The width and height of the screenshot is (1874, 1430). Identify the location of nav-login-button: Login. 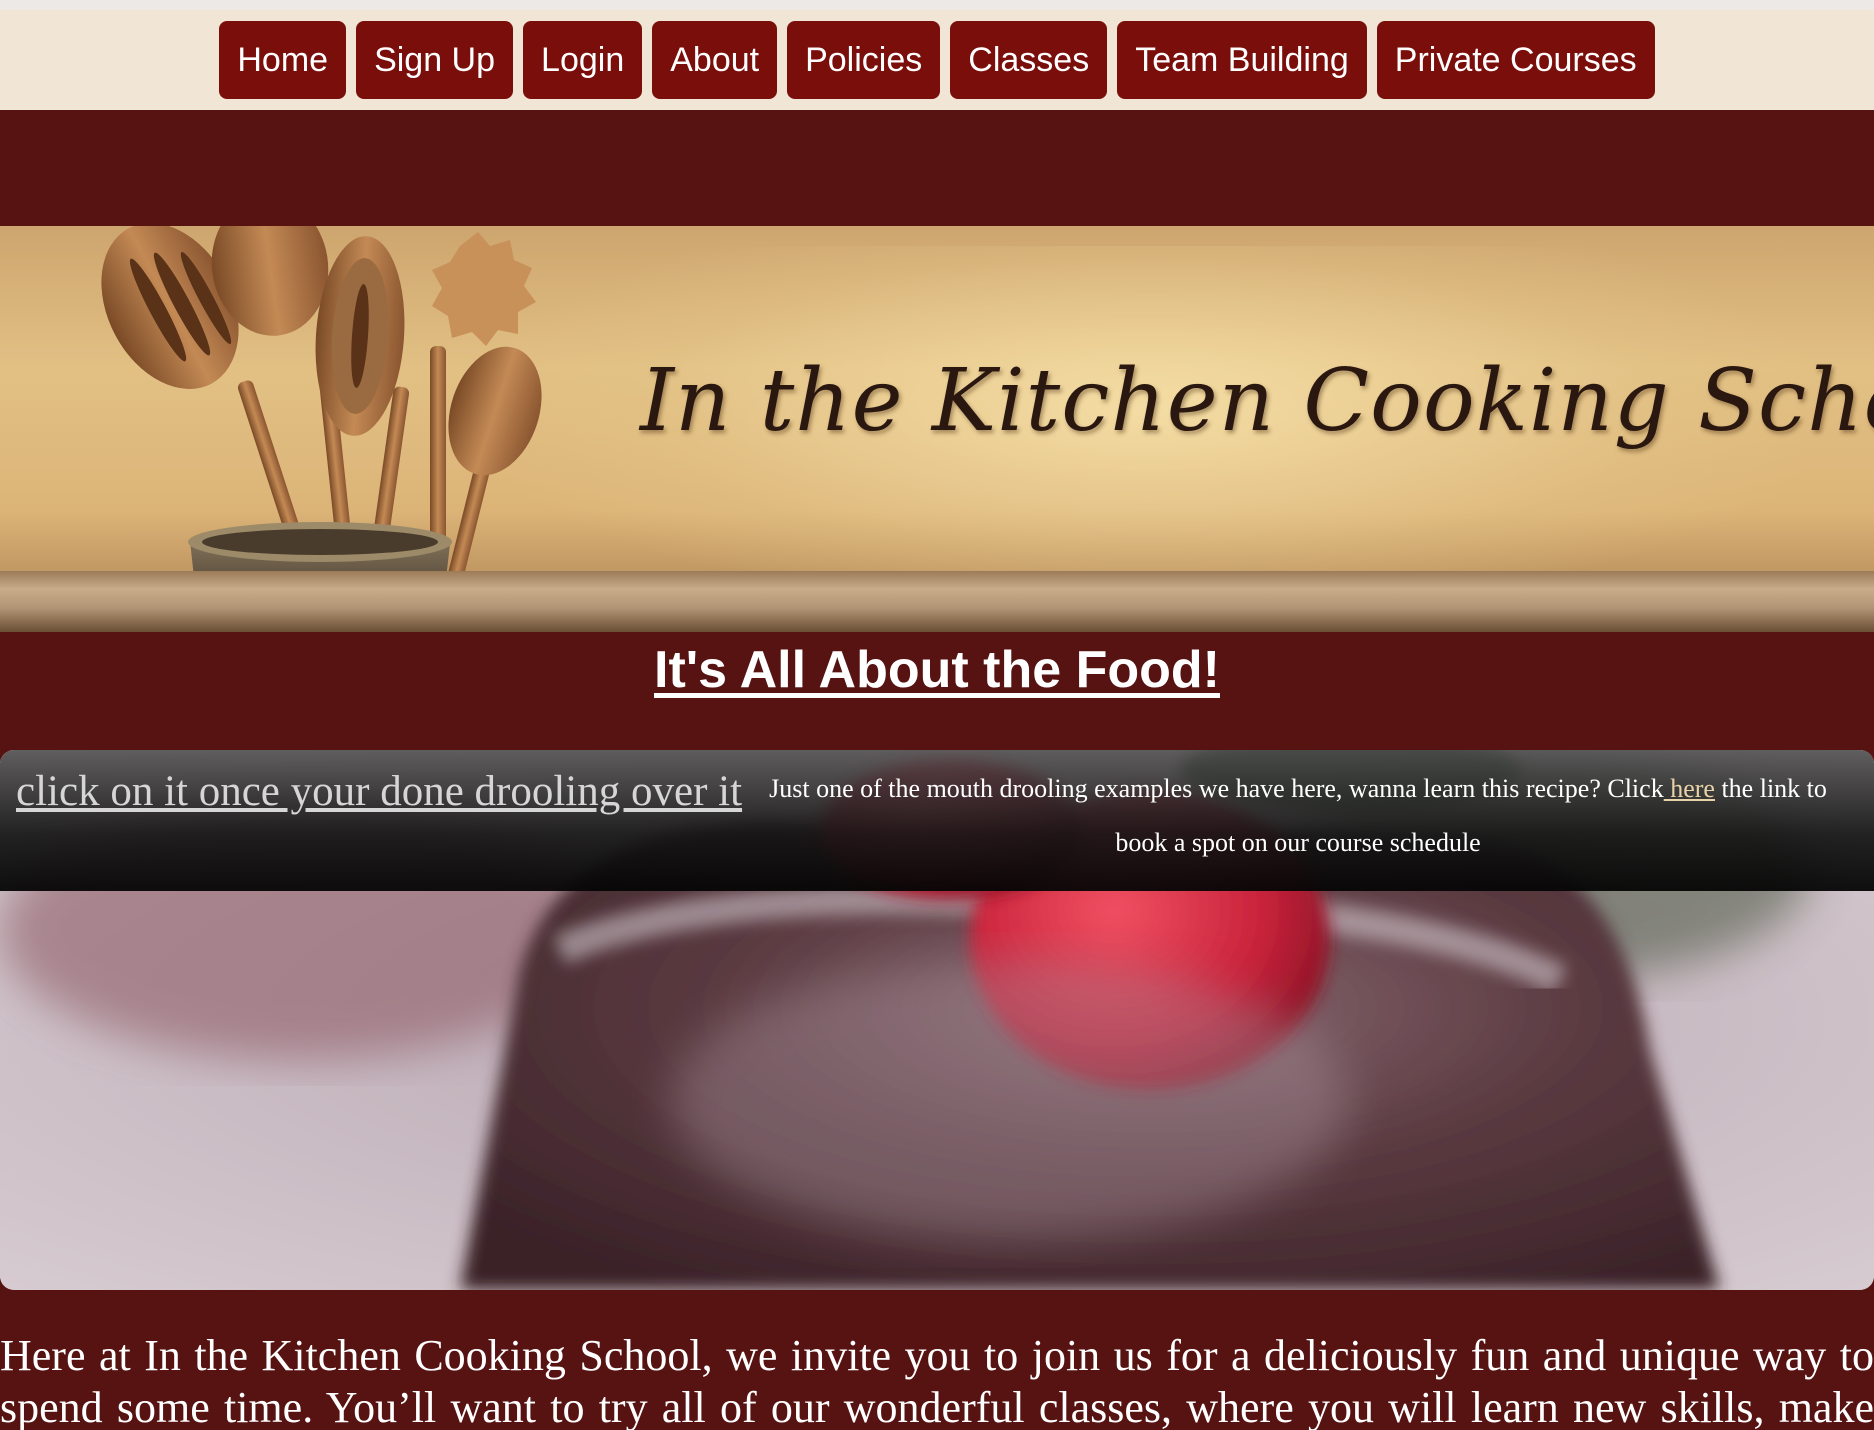
(583, 60).